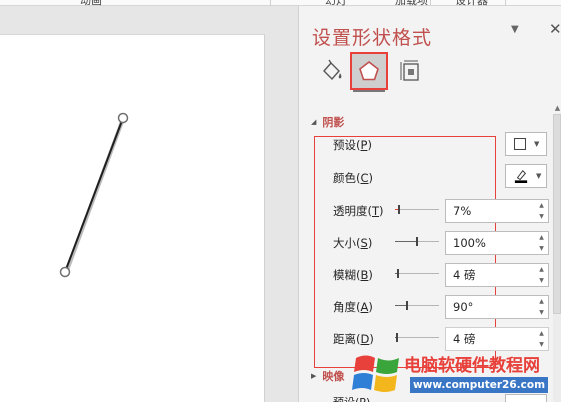 The width and height of the screenshot is (561, 402). What do you see at coordinates (497, 307) in the screenshot?
I see `angle-input: 90° ▲ ▼` at bounding box center [497, 307].